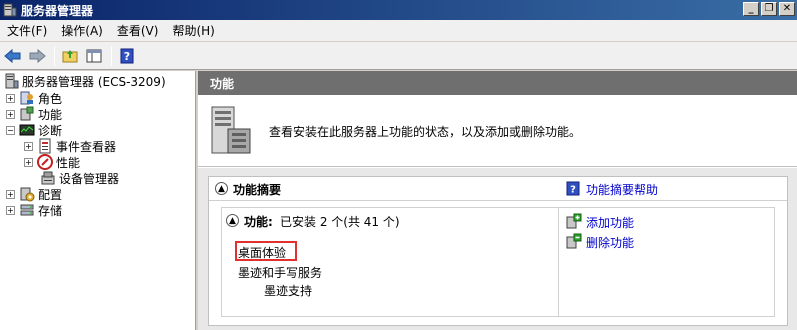 This screenshot has height=330, width=797. What do you see at coordinates (45, 146) in the screenshot?
I see `event-viewer-icon` at bounding box center [45, 146].